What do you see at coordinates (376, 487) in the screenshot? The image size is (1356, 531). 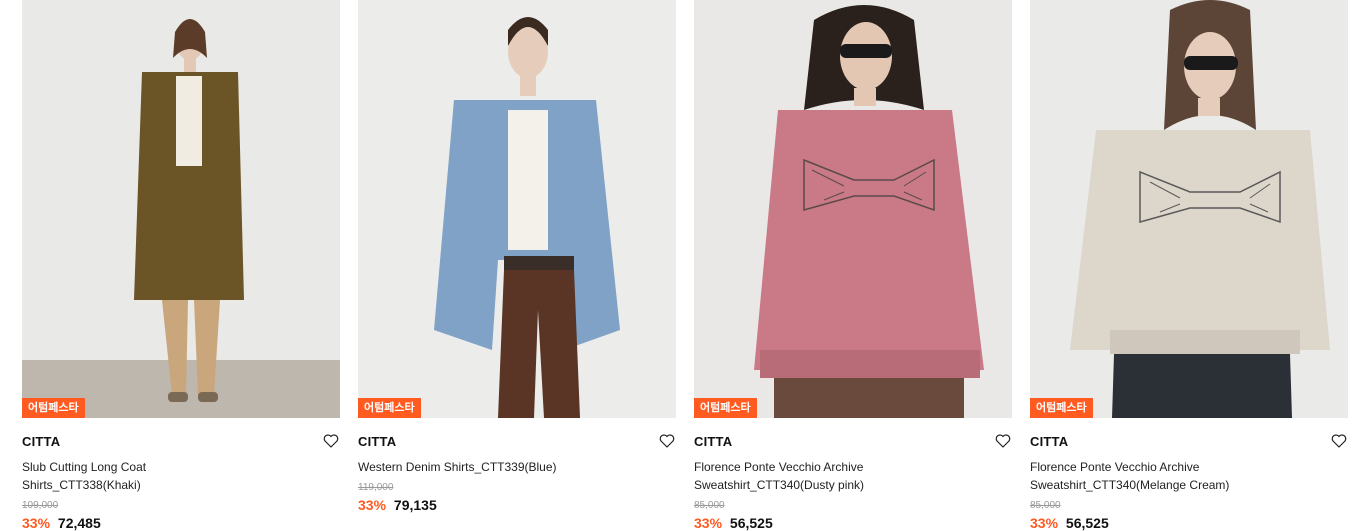 I see `original-price: 119,000` at bounding box center [376, 487].